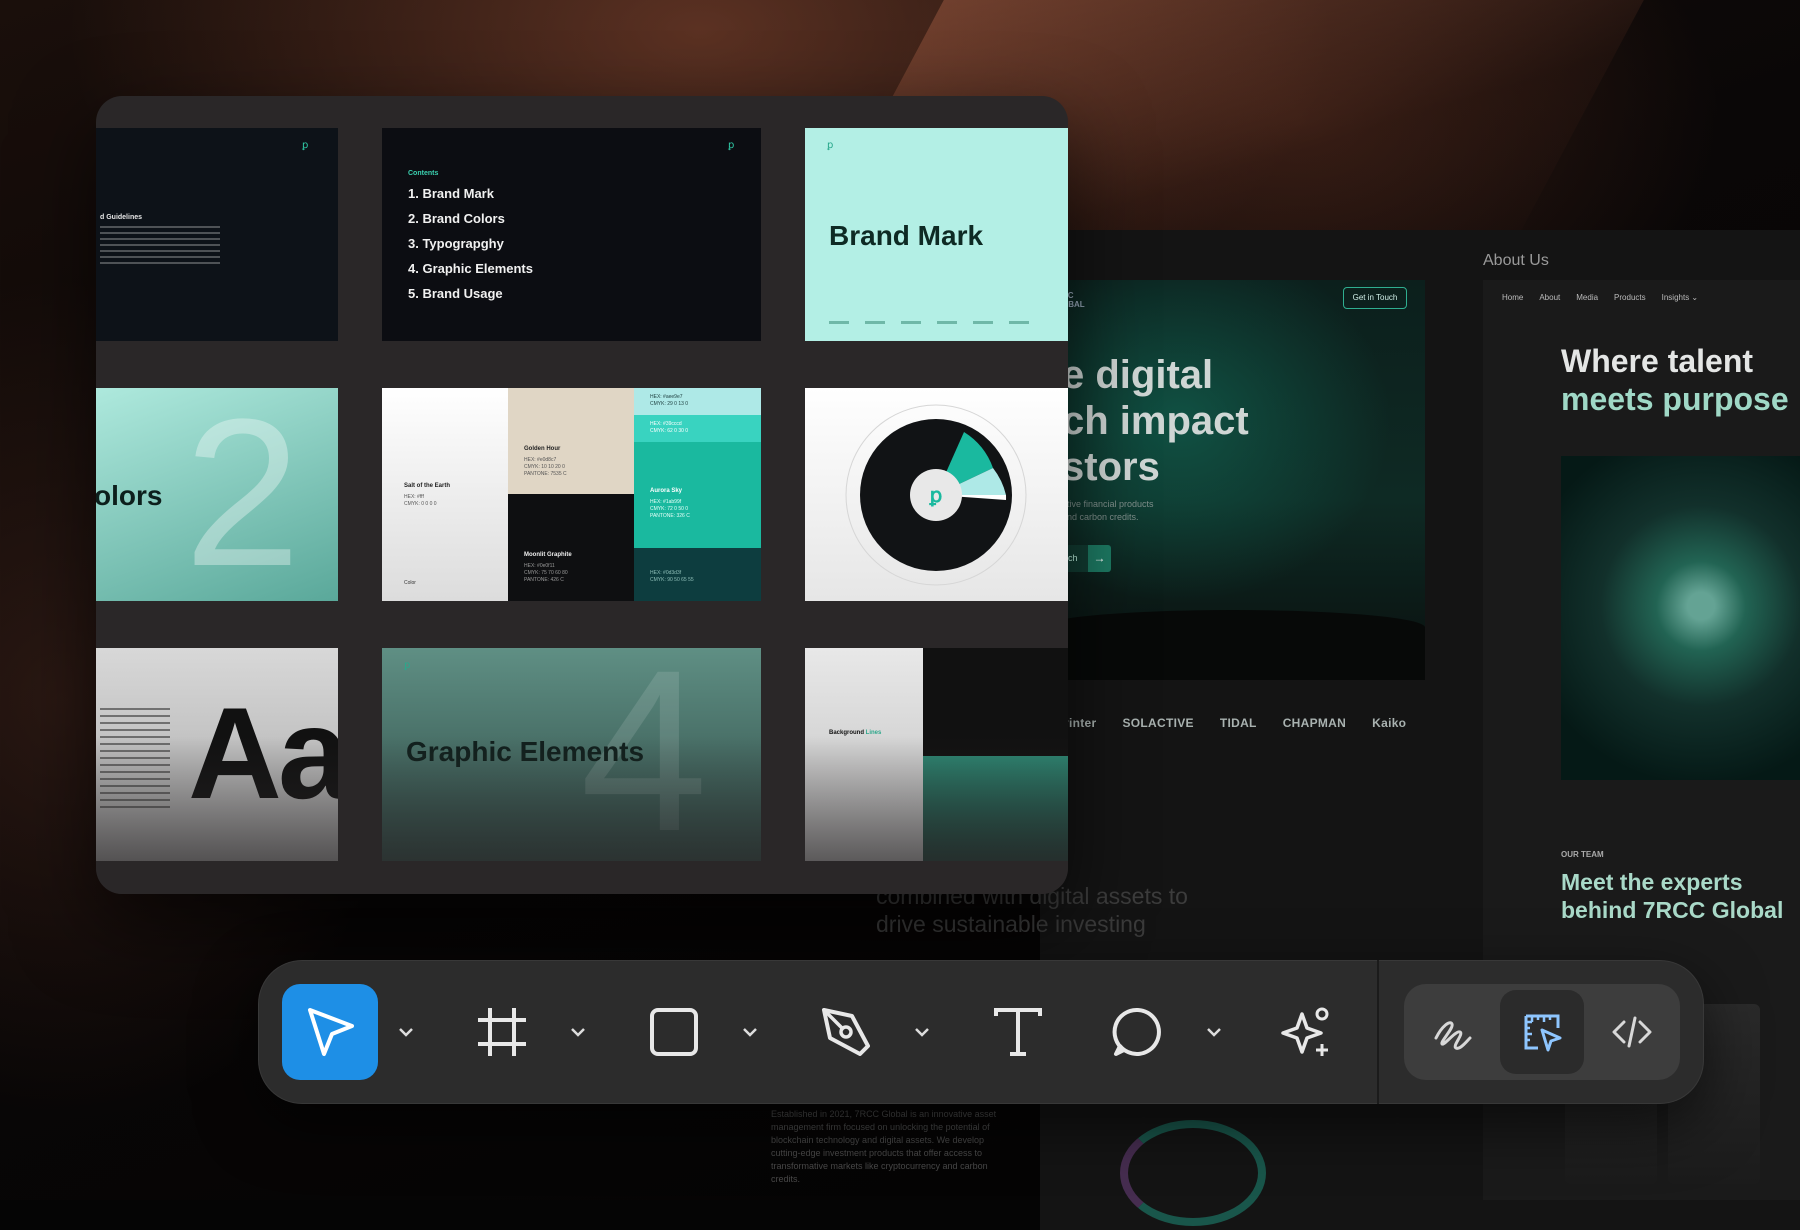  I want to click on comment-bubble-icon, so click(1136, 1031).